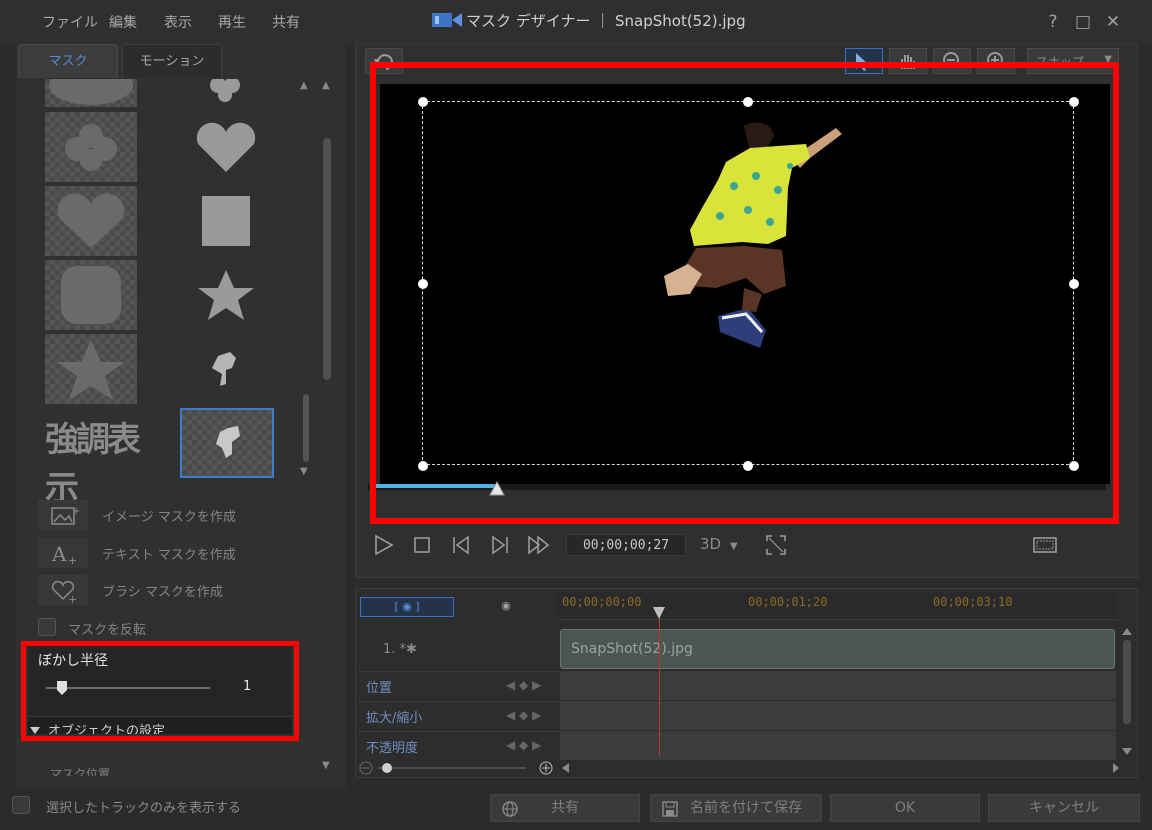 This screenshot has width=1152, height=830. I want to click on show-selected-tracks-checkbox, so click(21, 805).